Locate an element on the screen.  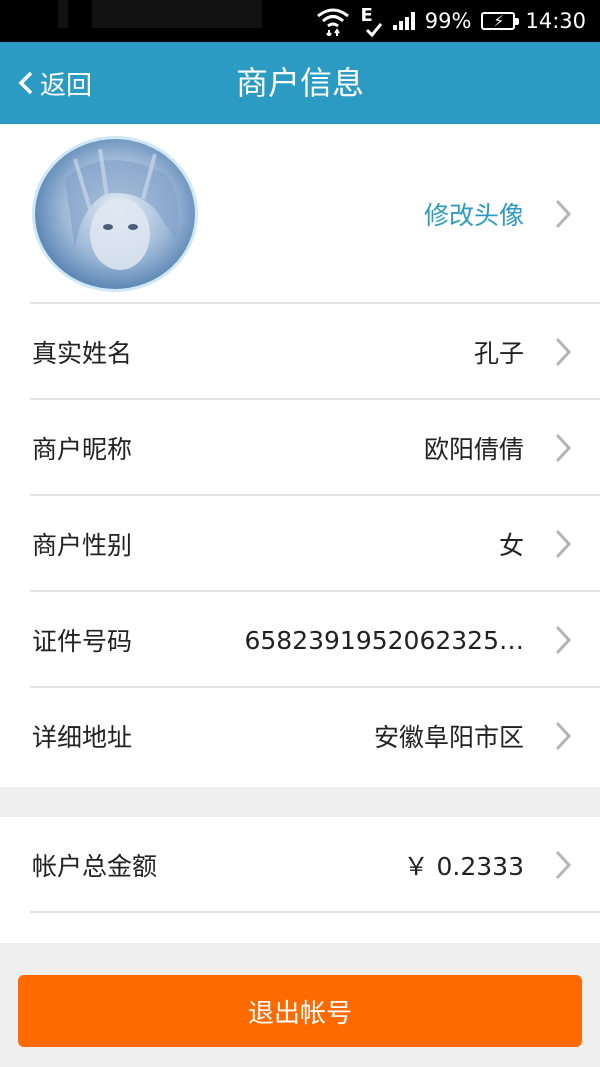
info-row-gender: 商户性别 女 is located at coordinates (300, 544).